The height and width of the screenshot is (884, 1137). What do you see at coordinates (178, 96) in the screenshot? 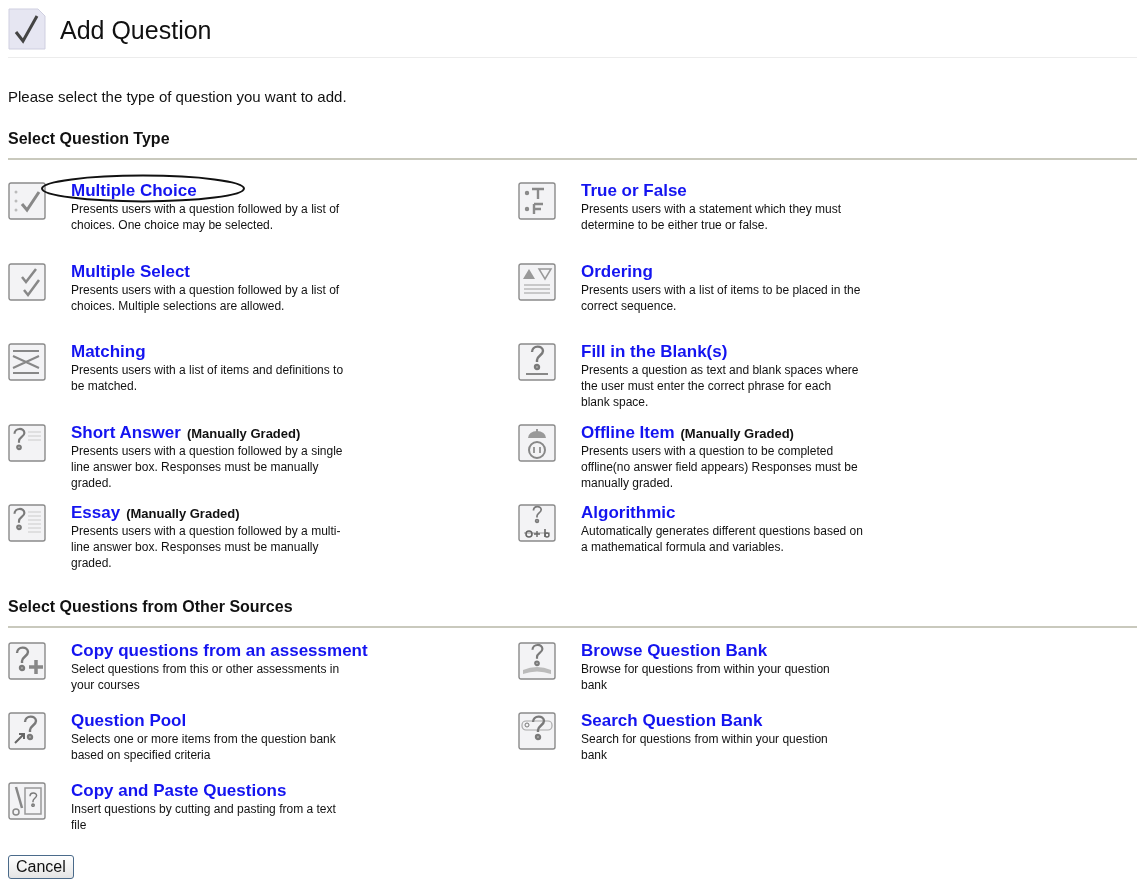
I see `intro-text: Please select the type of question you want to add.` at bounding box center [178, 96].